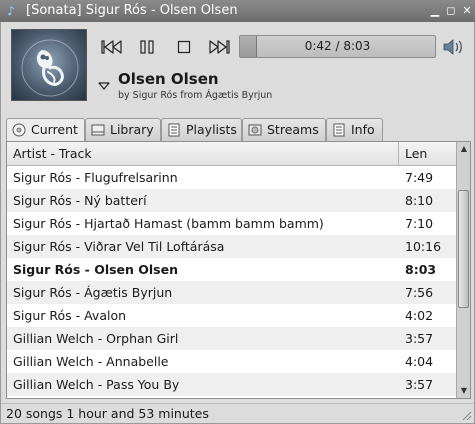 This screenshot has width=475, height=424. What do you see at coordinates (464, 391) in the screenshot?
I see `scroll-down-icon: ▼` at bounding box center [464, 391].